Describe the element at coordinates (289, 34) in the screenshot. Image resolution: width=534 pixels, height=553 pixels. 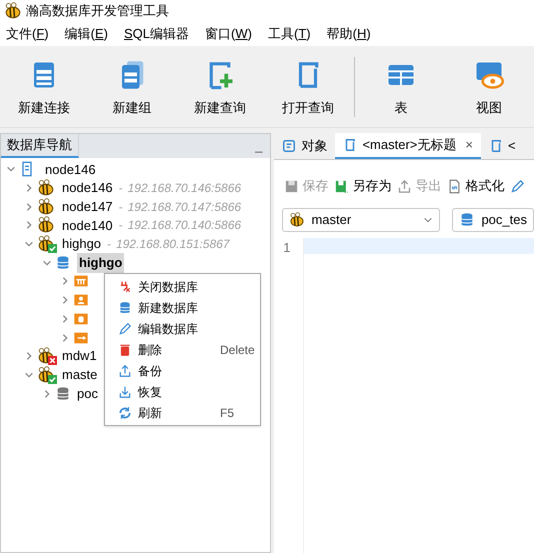
I see `menu-item: 工具(T)` at that location.